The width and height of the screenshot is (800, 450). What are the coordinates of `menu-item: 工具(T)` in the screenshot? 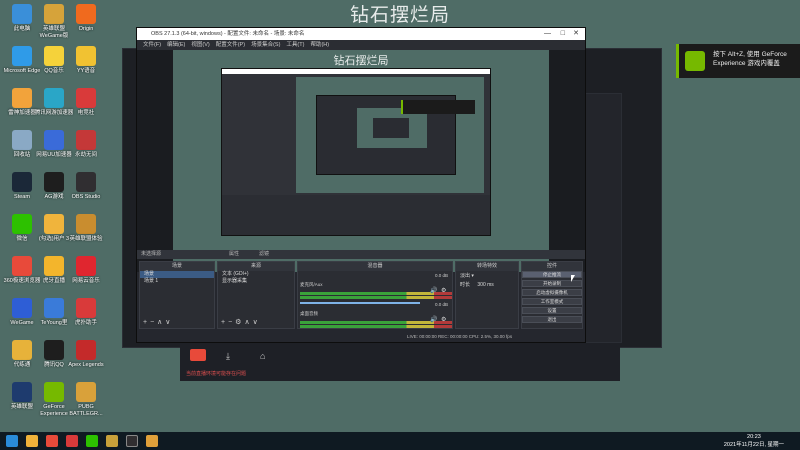 It's located at (295, 45).